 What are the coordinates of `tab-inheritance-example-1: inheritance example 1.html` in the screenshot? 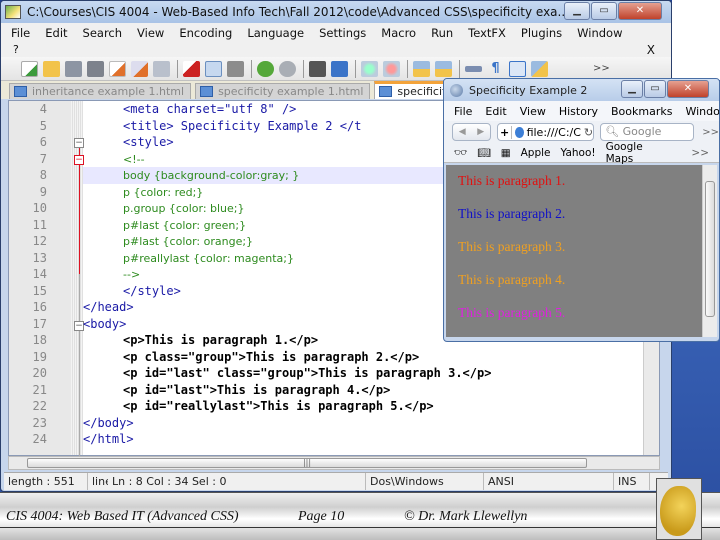 It's located at (100, 91).